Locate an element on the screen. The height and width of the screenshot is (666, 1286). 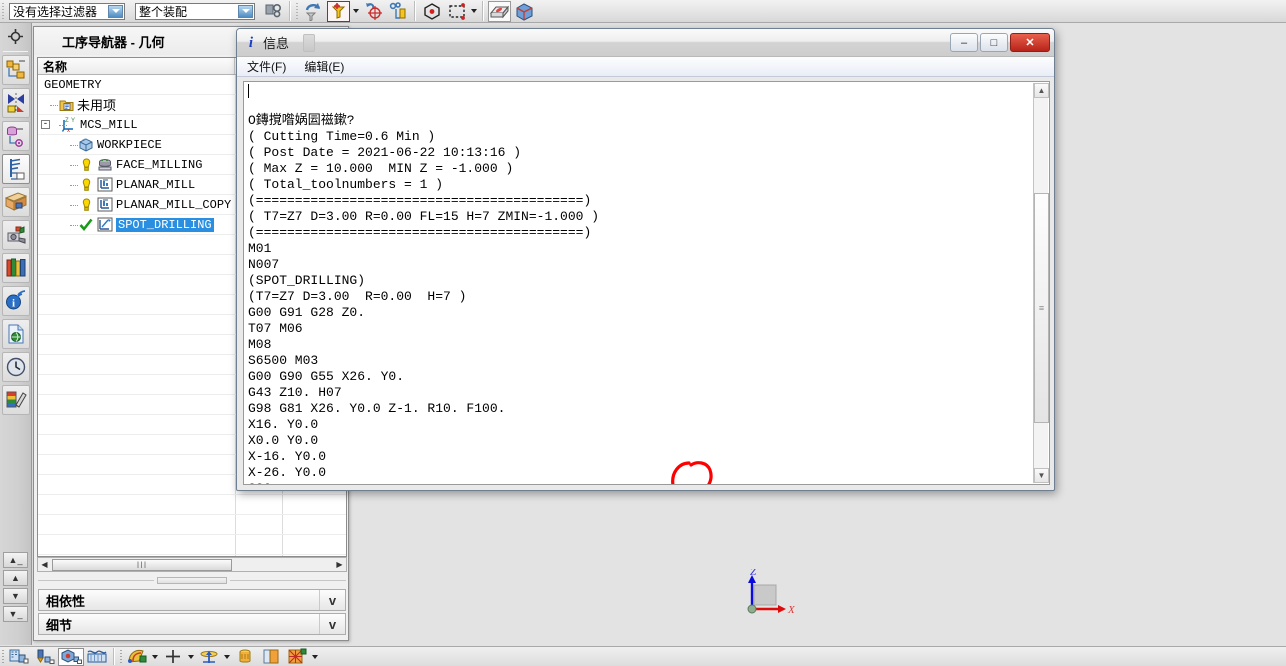
menu-edit: 编辑(E) is located at coordinates (324, 66).